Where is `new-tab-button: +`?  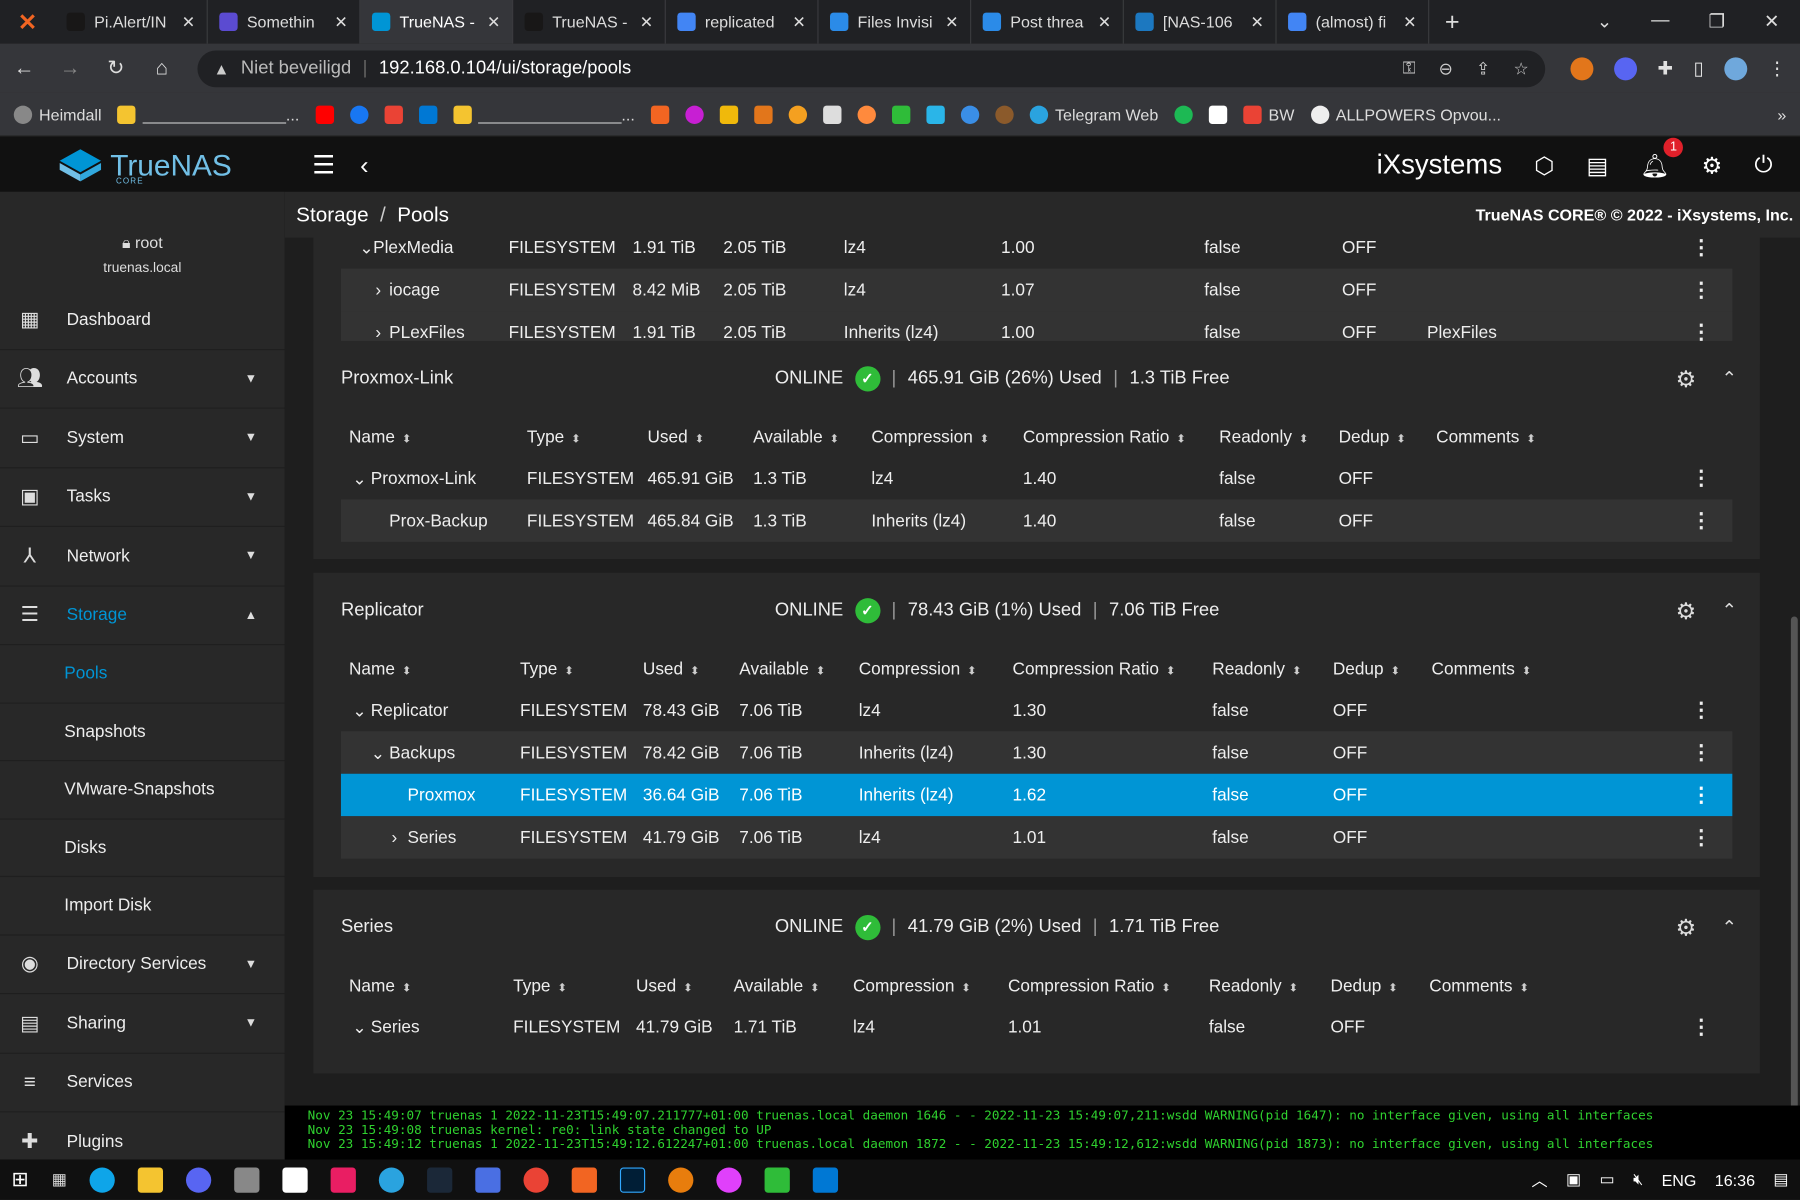 new-tab-button: + is located at coordinates (1452, 22).